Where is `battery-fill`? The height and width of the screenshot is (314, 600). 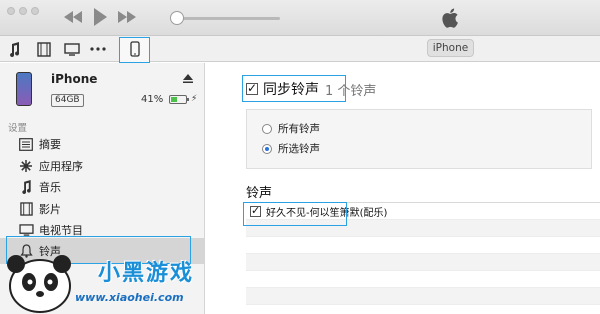
battery-fill is located at coordinates (174, 99).